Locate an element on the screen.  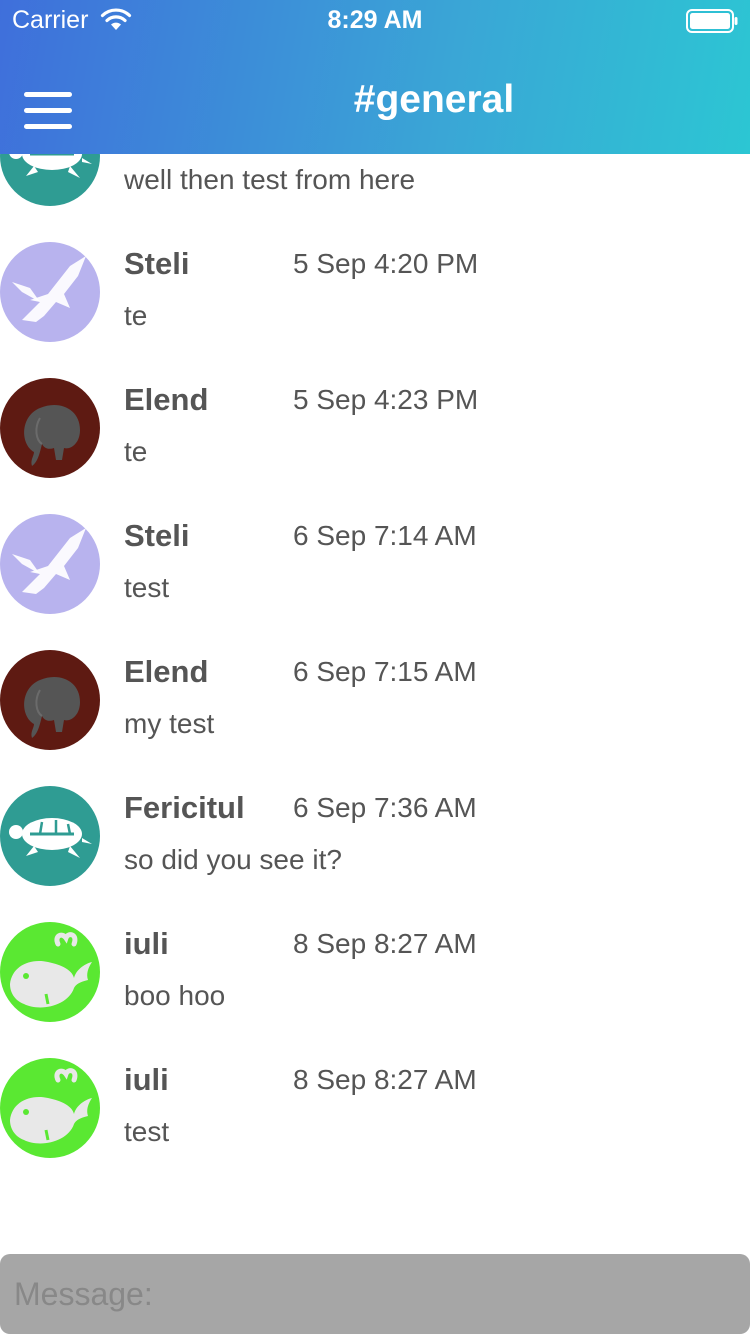
message-item: Steli 6 Sep 7:14 AM test is located at coordinates (375, 582).